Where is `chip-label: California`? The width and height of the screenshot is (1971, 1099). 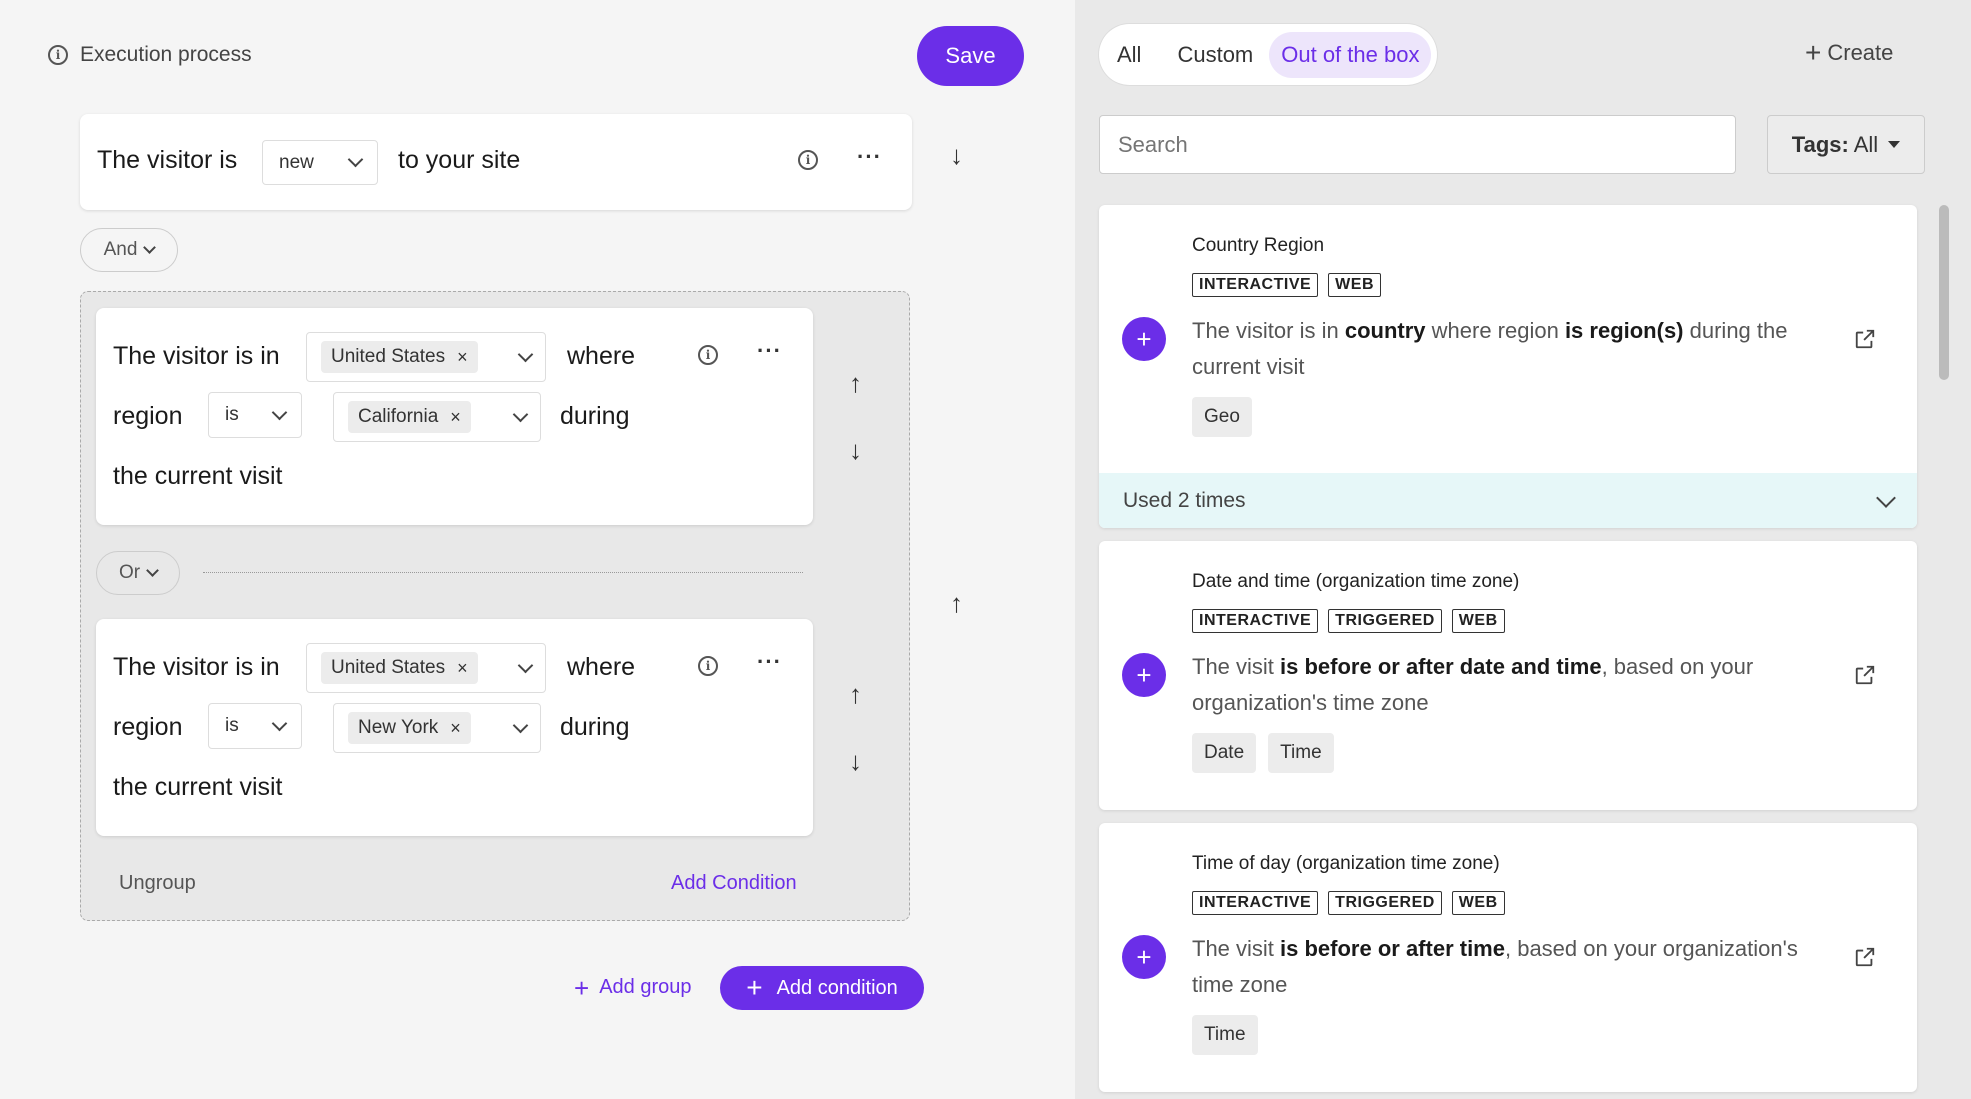
chip-label: California is located at coordinates (398, 416).